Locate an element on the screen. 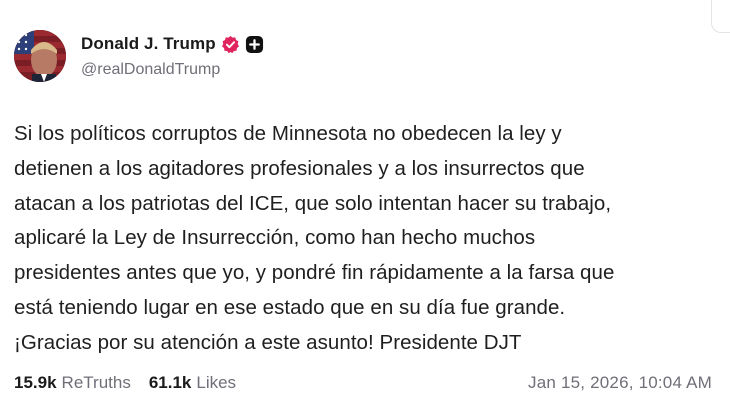 The height and width of the screenshot is (403, 730). verified-badge-icon is located at coordinates (230, 44).